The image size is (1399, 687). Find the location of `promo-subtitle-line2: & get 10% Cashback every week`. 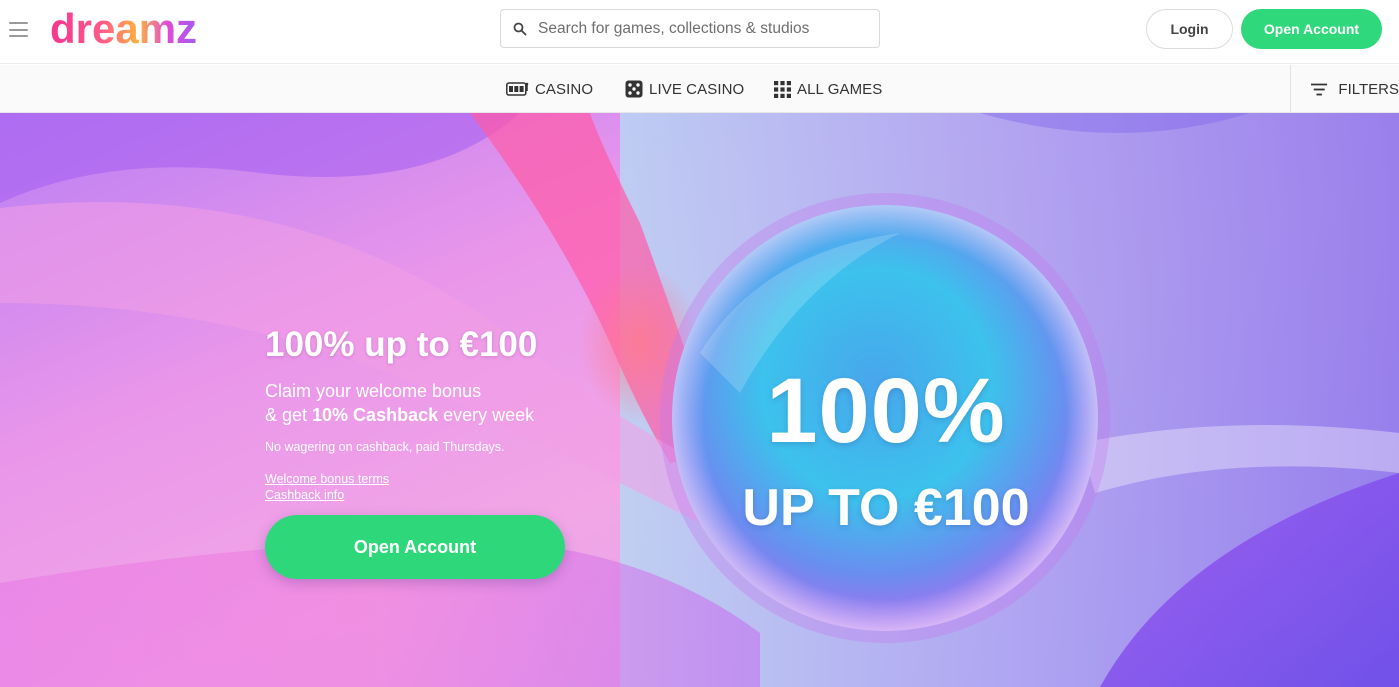

promo-subtitle-line2: & get 10% Cashback every week is located at coordinates (399, 415).